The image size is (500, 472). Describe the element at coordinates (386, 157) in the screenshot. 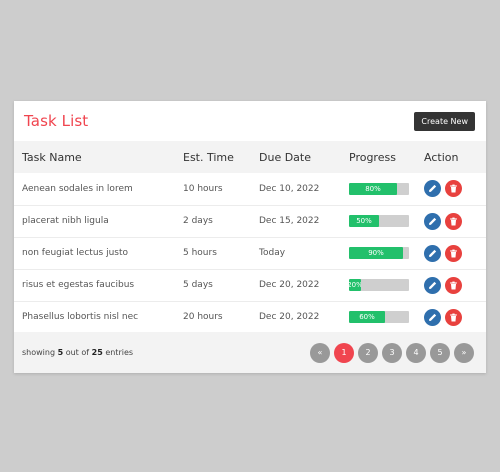

I see `column-header-progress: Progress` at that location.